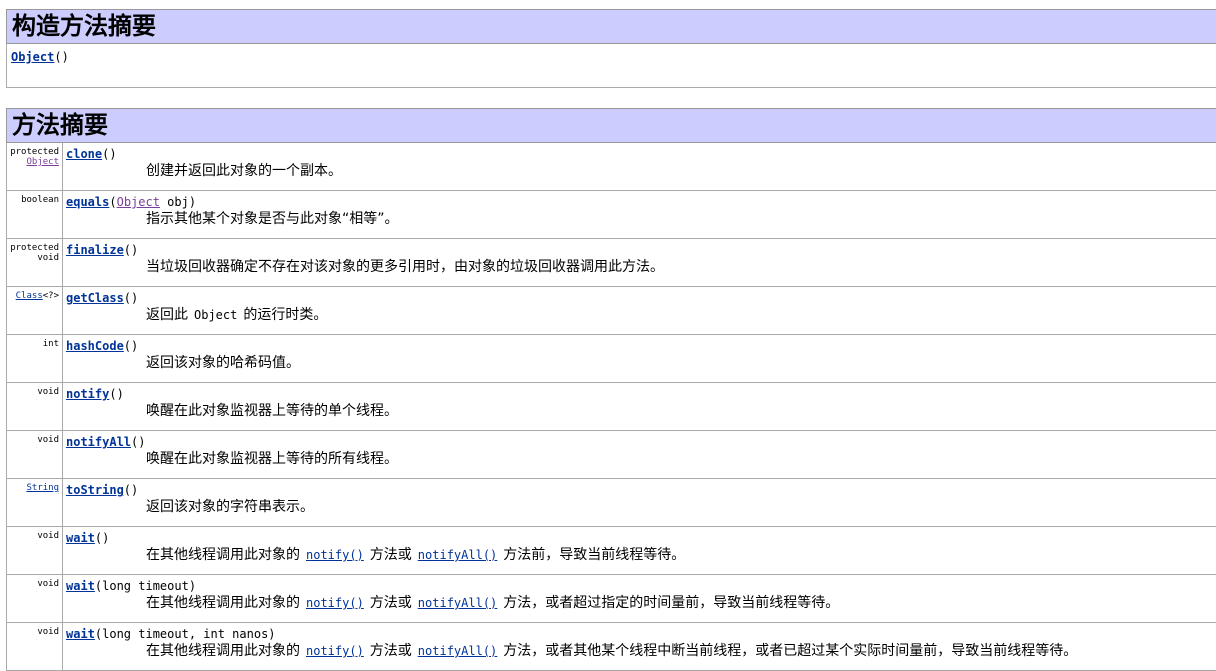 The image size is (1216, 671). I want to click on desc-text: 唤醒在此对象监视器上等待的所有线程。, so click(272, 459).